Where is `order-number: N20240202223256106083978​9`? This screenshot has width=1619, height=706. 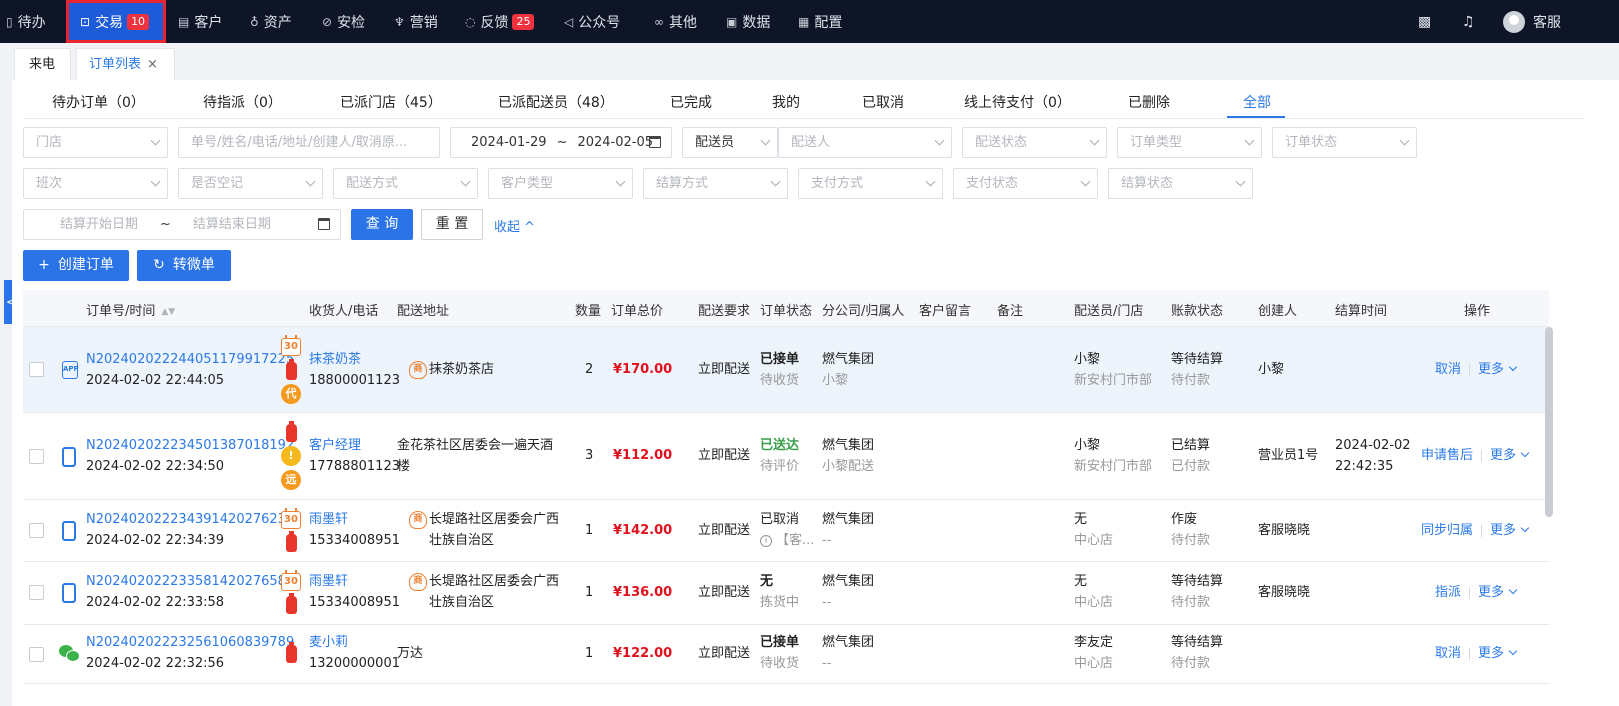
order-number: N20240202223256106083978​9 is located at coordinates (190, 643).